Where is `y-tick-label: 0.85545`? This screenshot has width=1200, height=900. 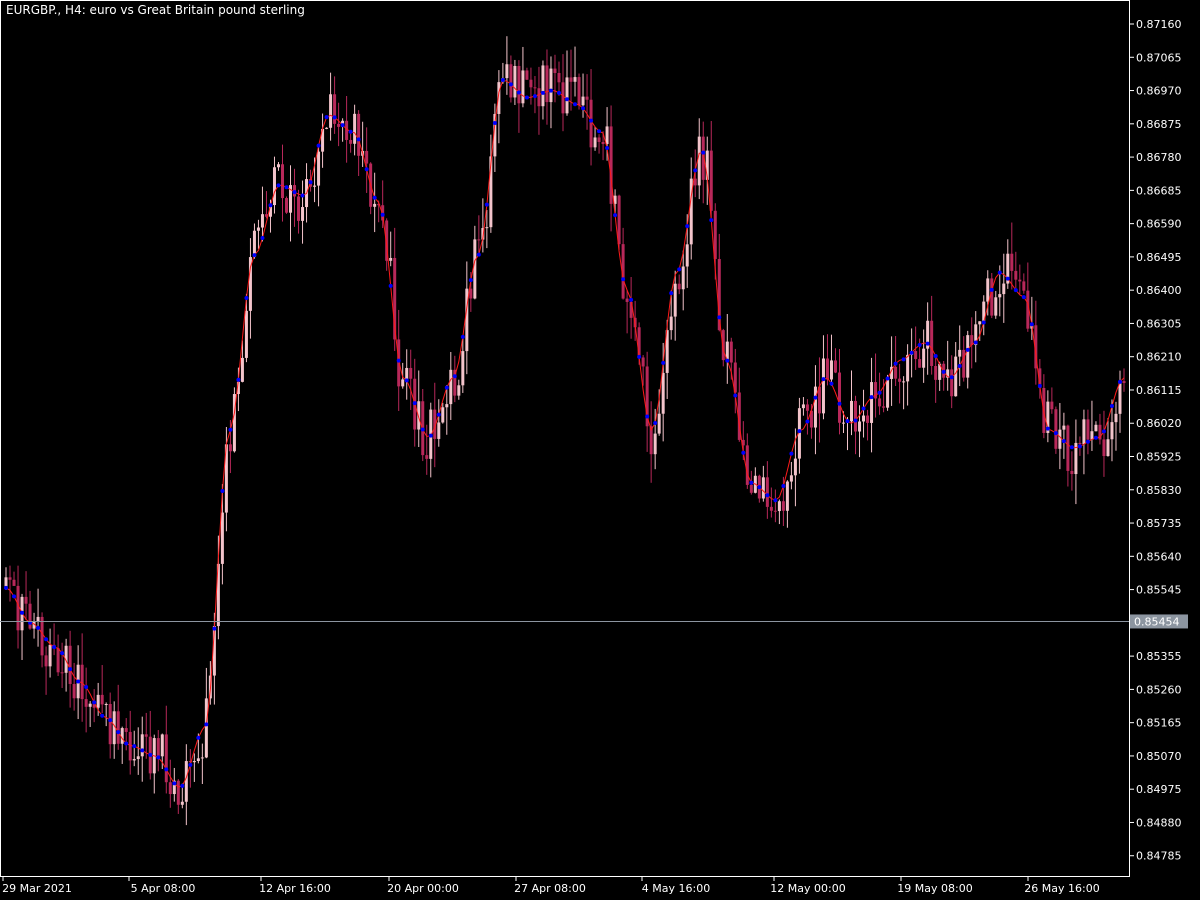
y-tick-label: 0.85545 is located at coordinates (1159, 590).